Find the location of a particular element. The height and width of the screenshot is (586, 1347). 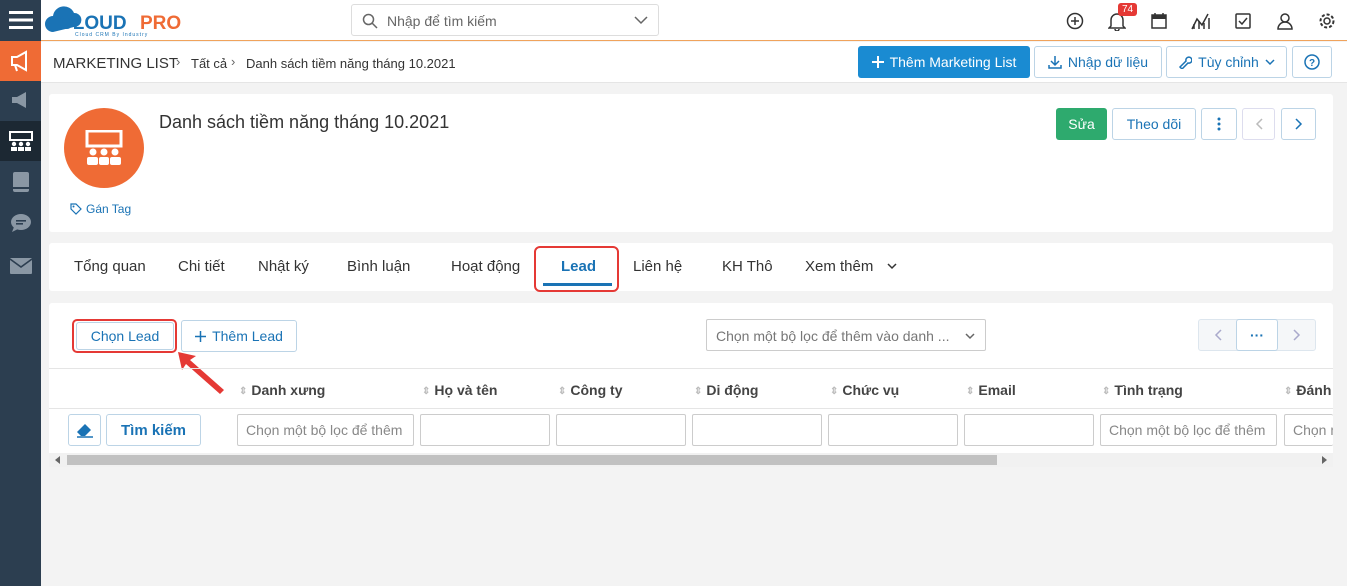

record-title: Danh sách tiềm năng tháng 10.2021 is located at coordinates (304, 122).